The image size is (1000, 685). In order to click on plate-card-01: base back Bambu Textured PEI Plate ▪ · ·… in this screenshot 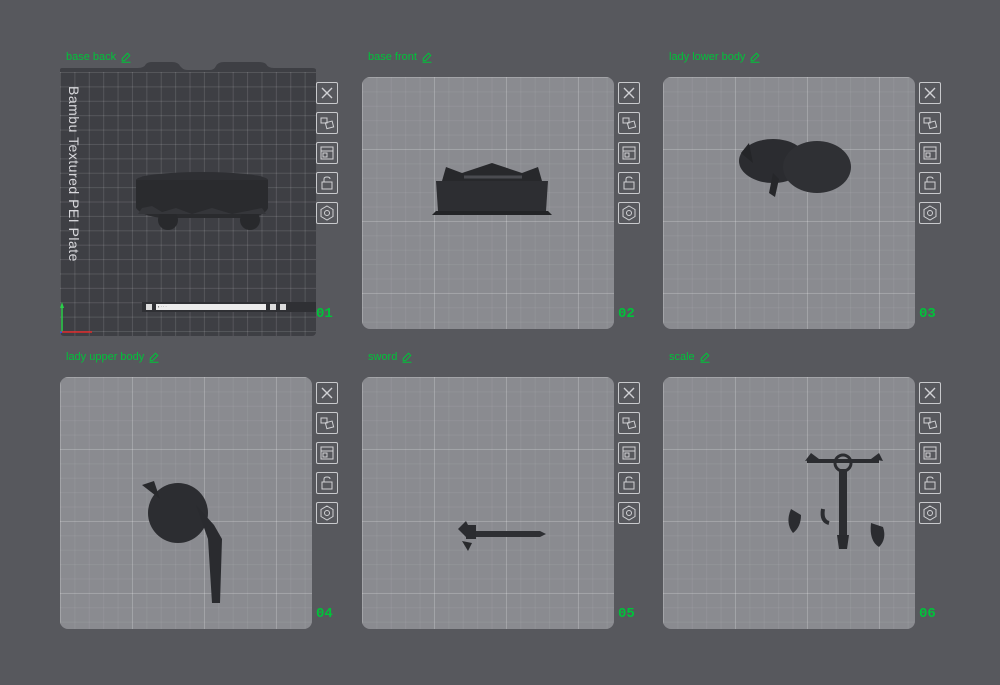, I will do `click(210, 193)`.